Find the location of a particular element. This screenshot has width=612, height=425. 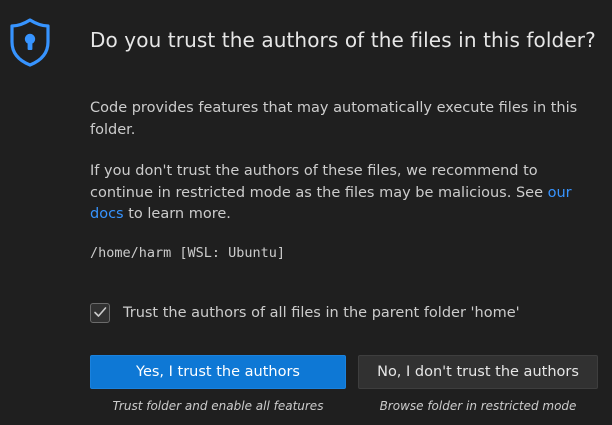

dont-trust-button-caption: Browse folder in restricted mode is located at coordinates (478, 406).